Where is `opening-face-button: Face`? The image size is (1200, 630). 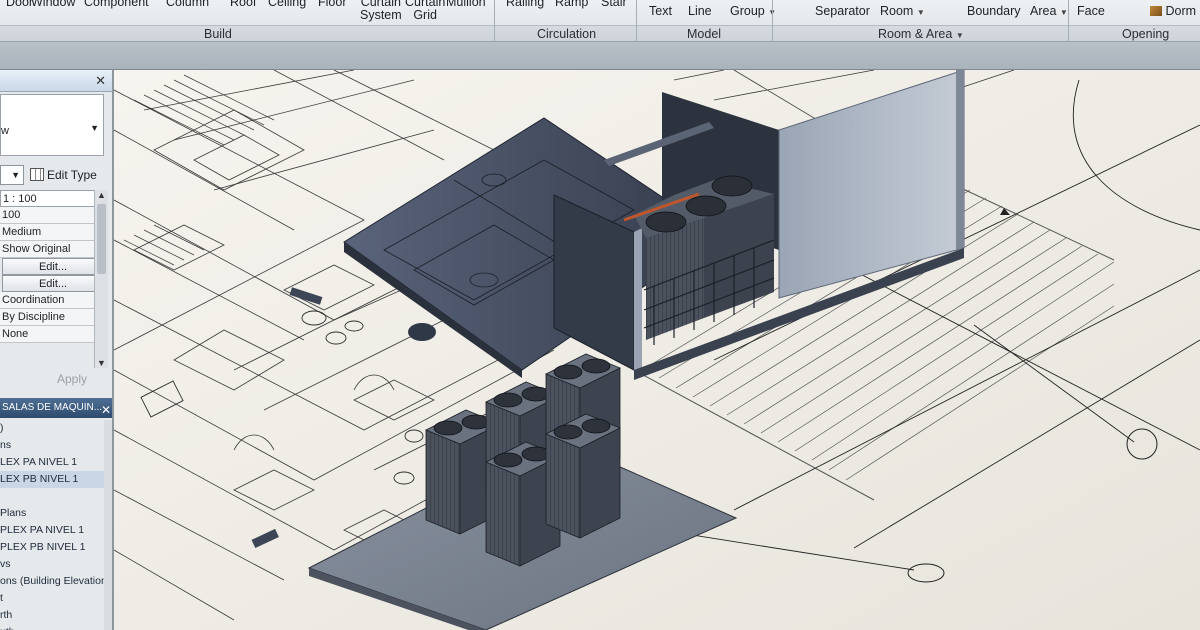 opening-face-button: Face is located at coordinates (1091, 11).